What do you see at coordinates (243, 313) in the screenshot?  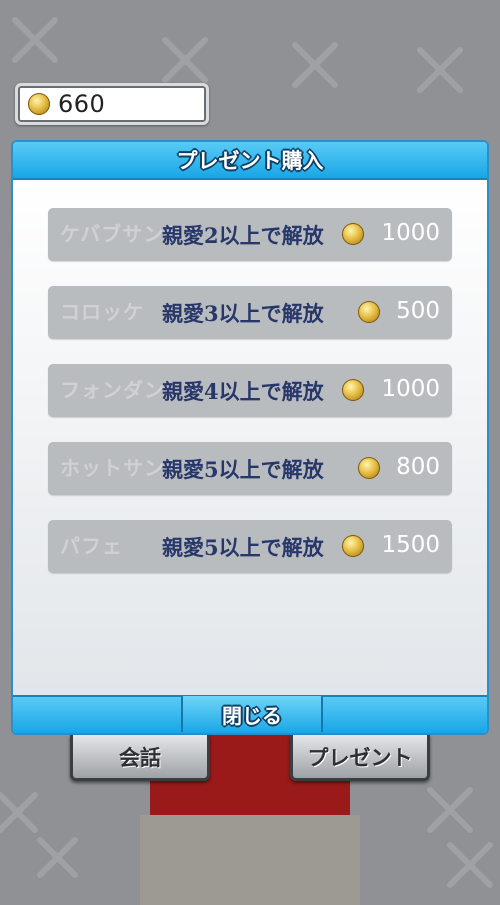 I see `unlock-requirement: 親愛3以上で解放` at bounding box center [243, 313].